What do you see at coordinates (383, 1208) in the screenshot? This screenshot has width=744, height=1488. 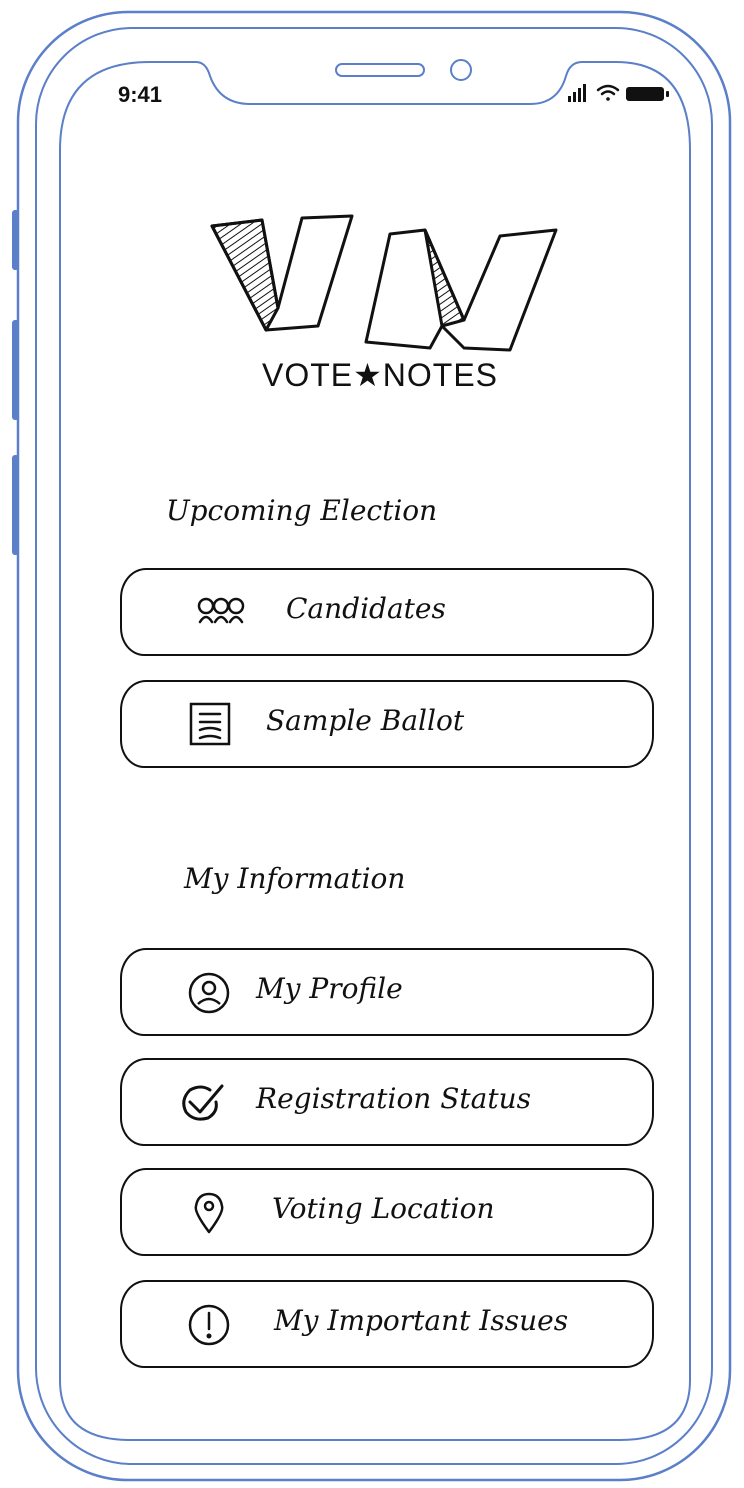 I see `voting-location-label: Voting Location` at bounding box center [383, 1208].